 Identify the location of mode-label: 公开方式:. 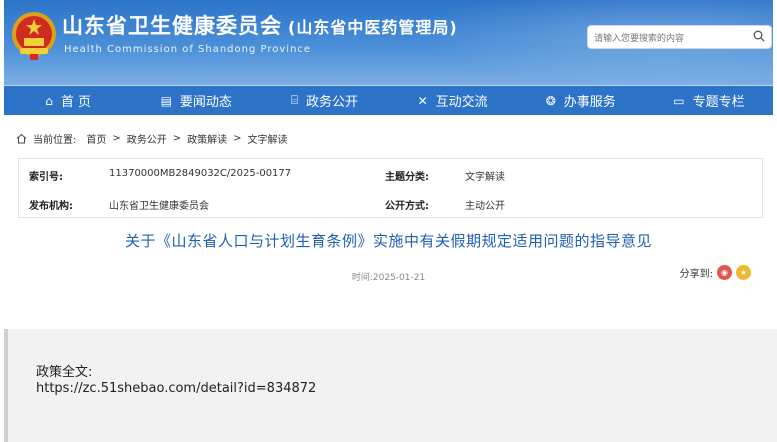
(407, 206).